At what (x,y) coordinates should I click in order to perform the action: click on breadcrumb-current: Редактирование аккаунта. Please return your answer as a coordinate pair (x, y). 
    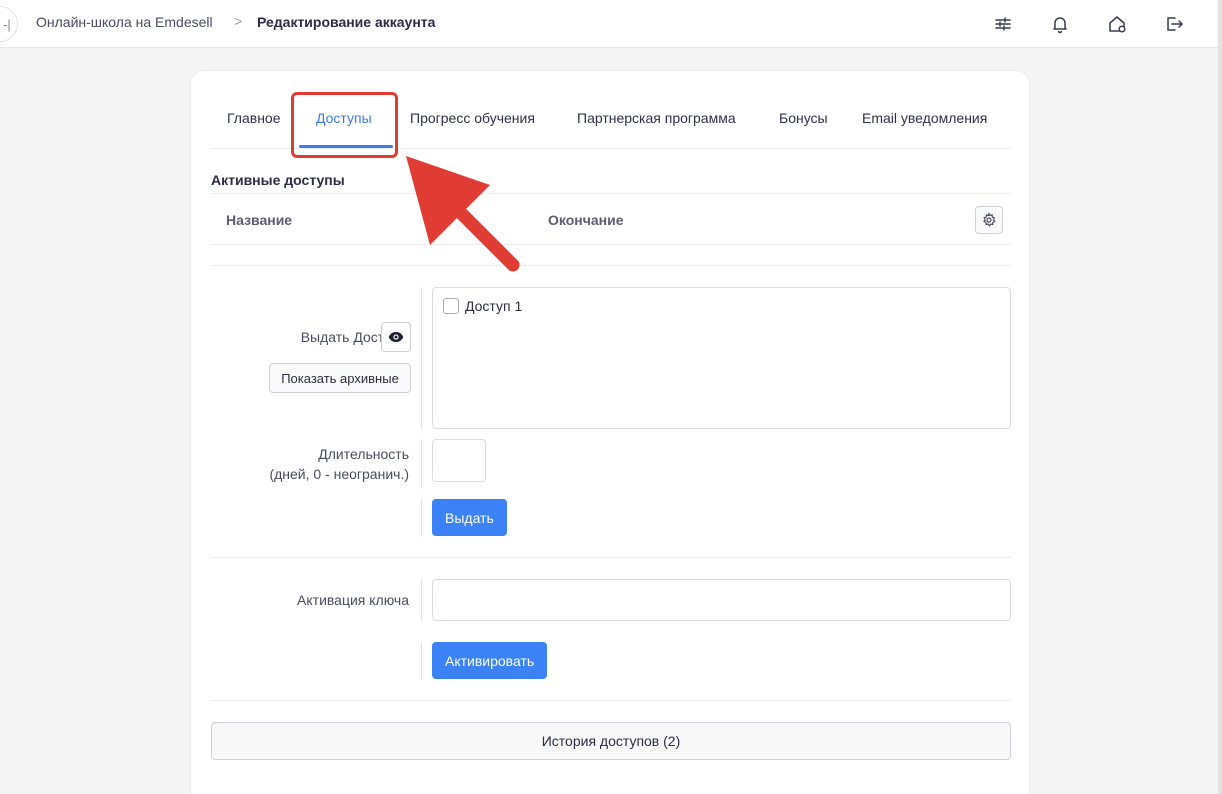
    Looking at the image, I should click on (346, 22).